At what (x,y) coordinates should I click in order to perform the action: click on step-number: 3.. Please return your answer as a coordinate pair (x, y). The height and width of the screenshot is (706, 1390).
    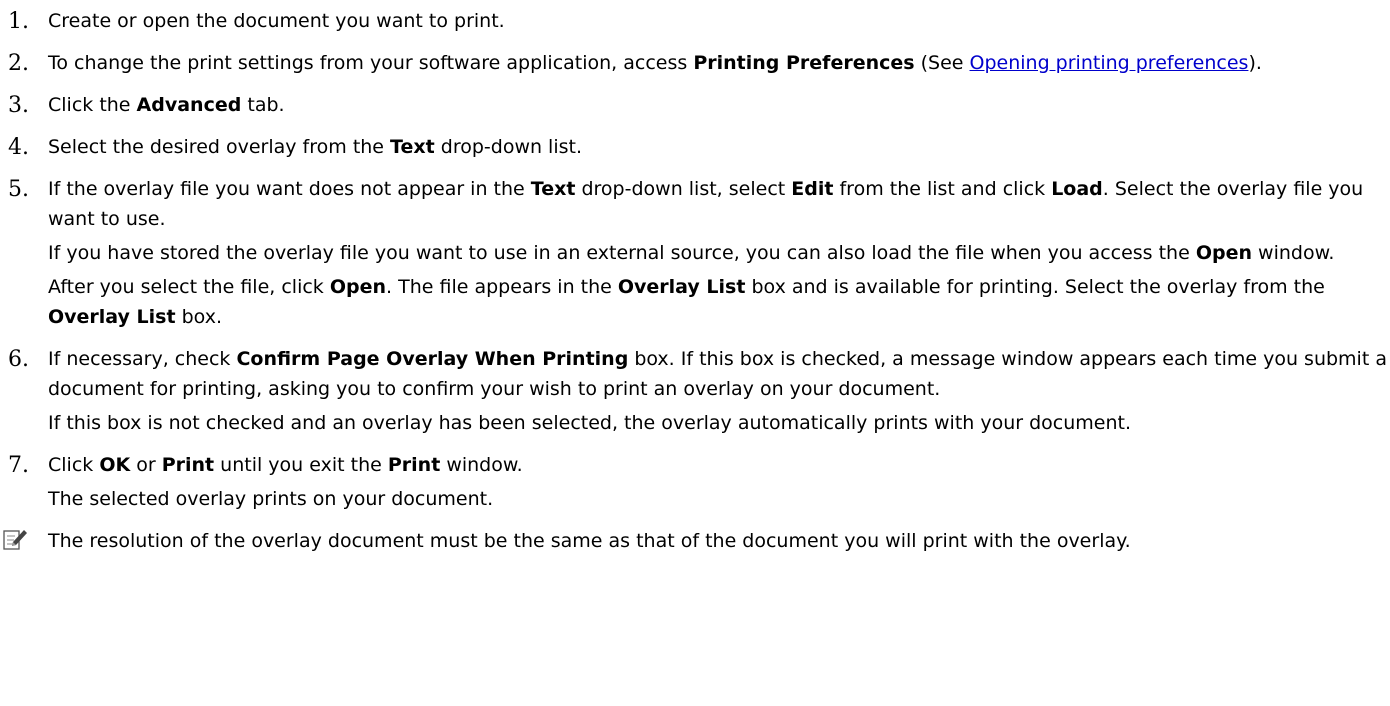
    Looking at the image, I should click on (18, 105).